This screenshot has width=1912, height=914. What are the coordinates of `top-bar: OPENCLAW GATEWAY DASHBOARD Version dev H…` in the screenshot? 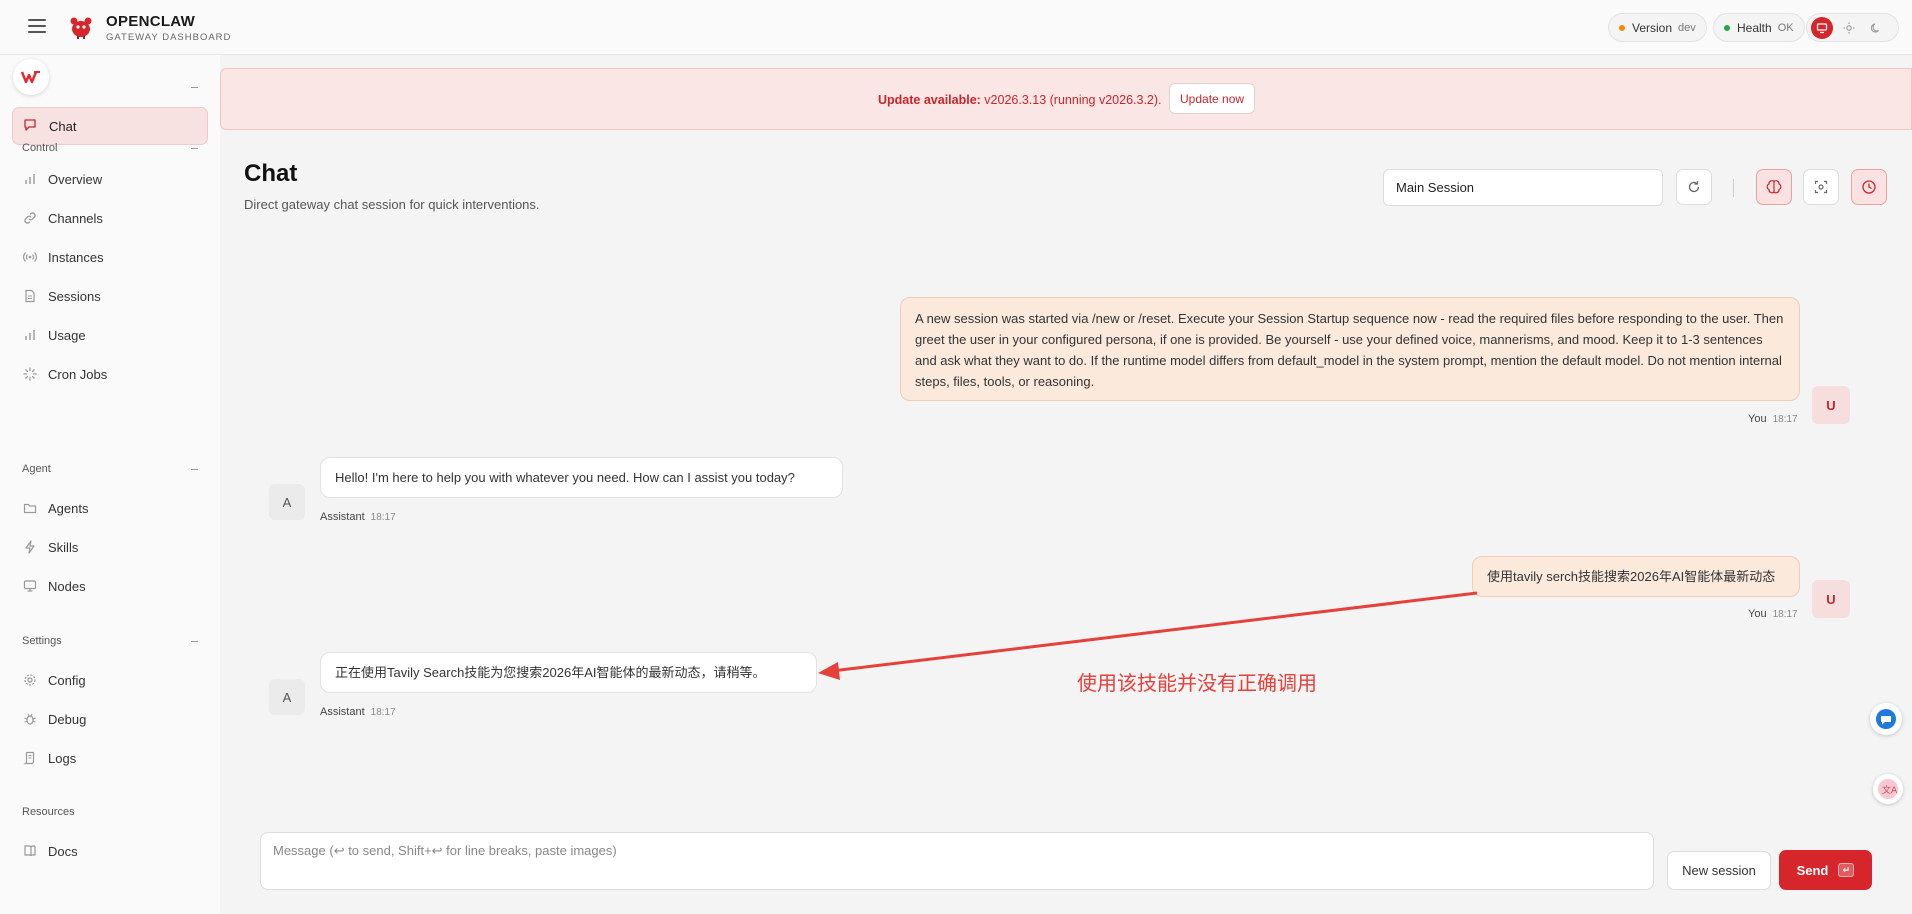 It's located at (956, 27).